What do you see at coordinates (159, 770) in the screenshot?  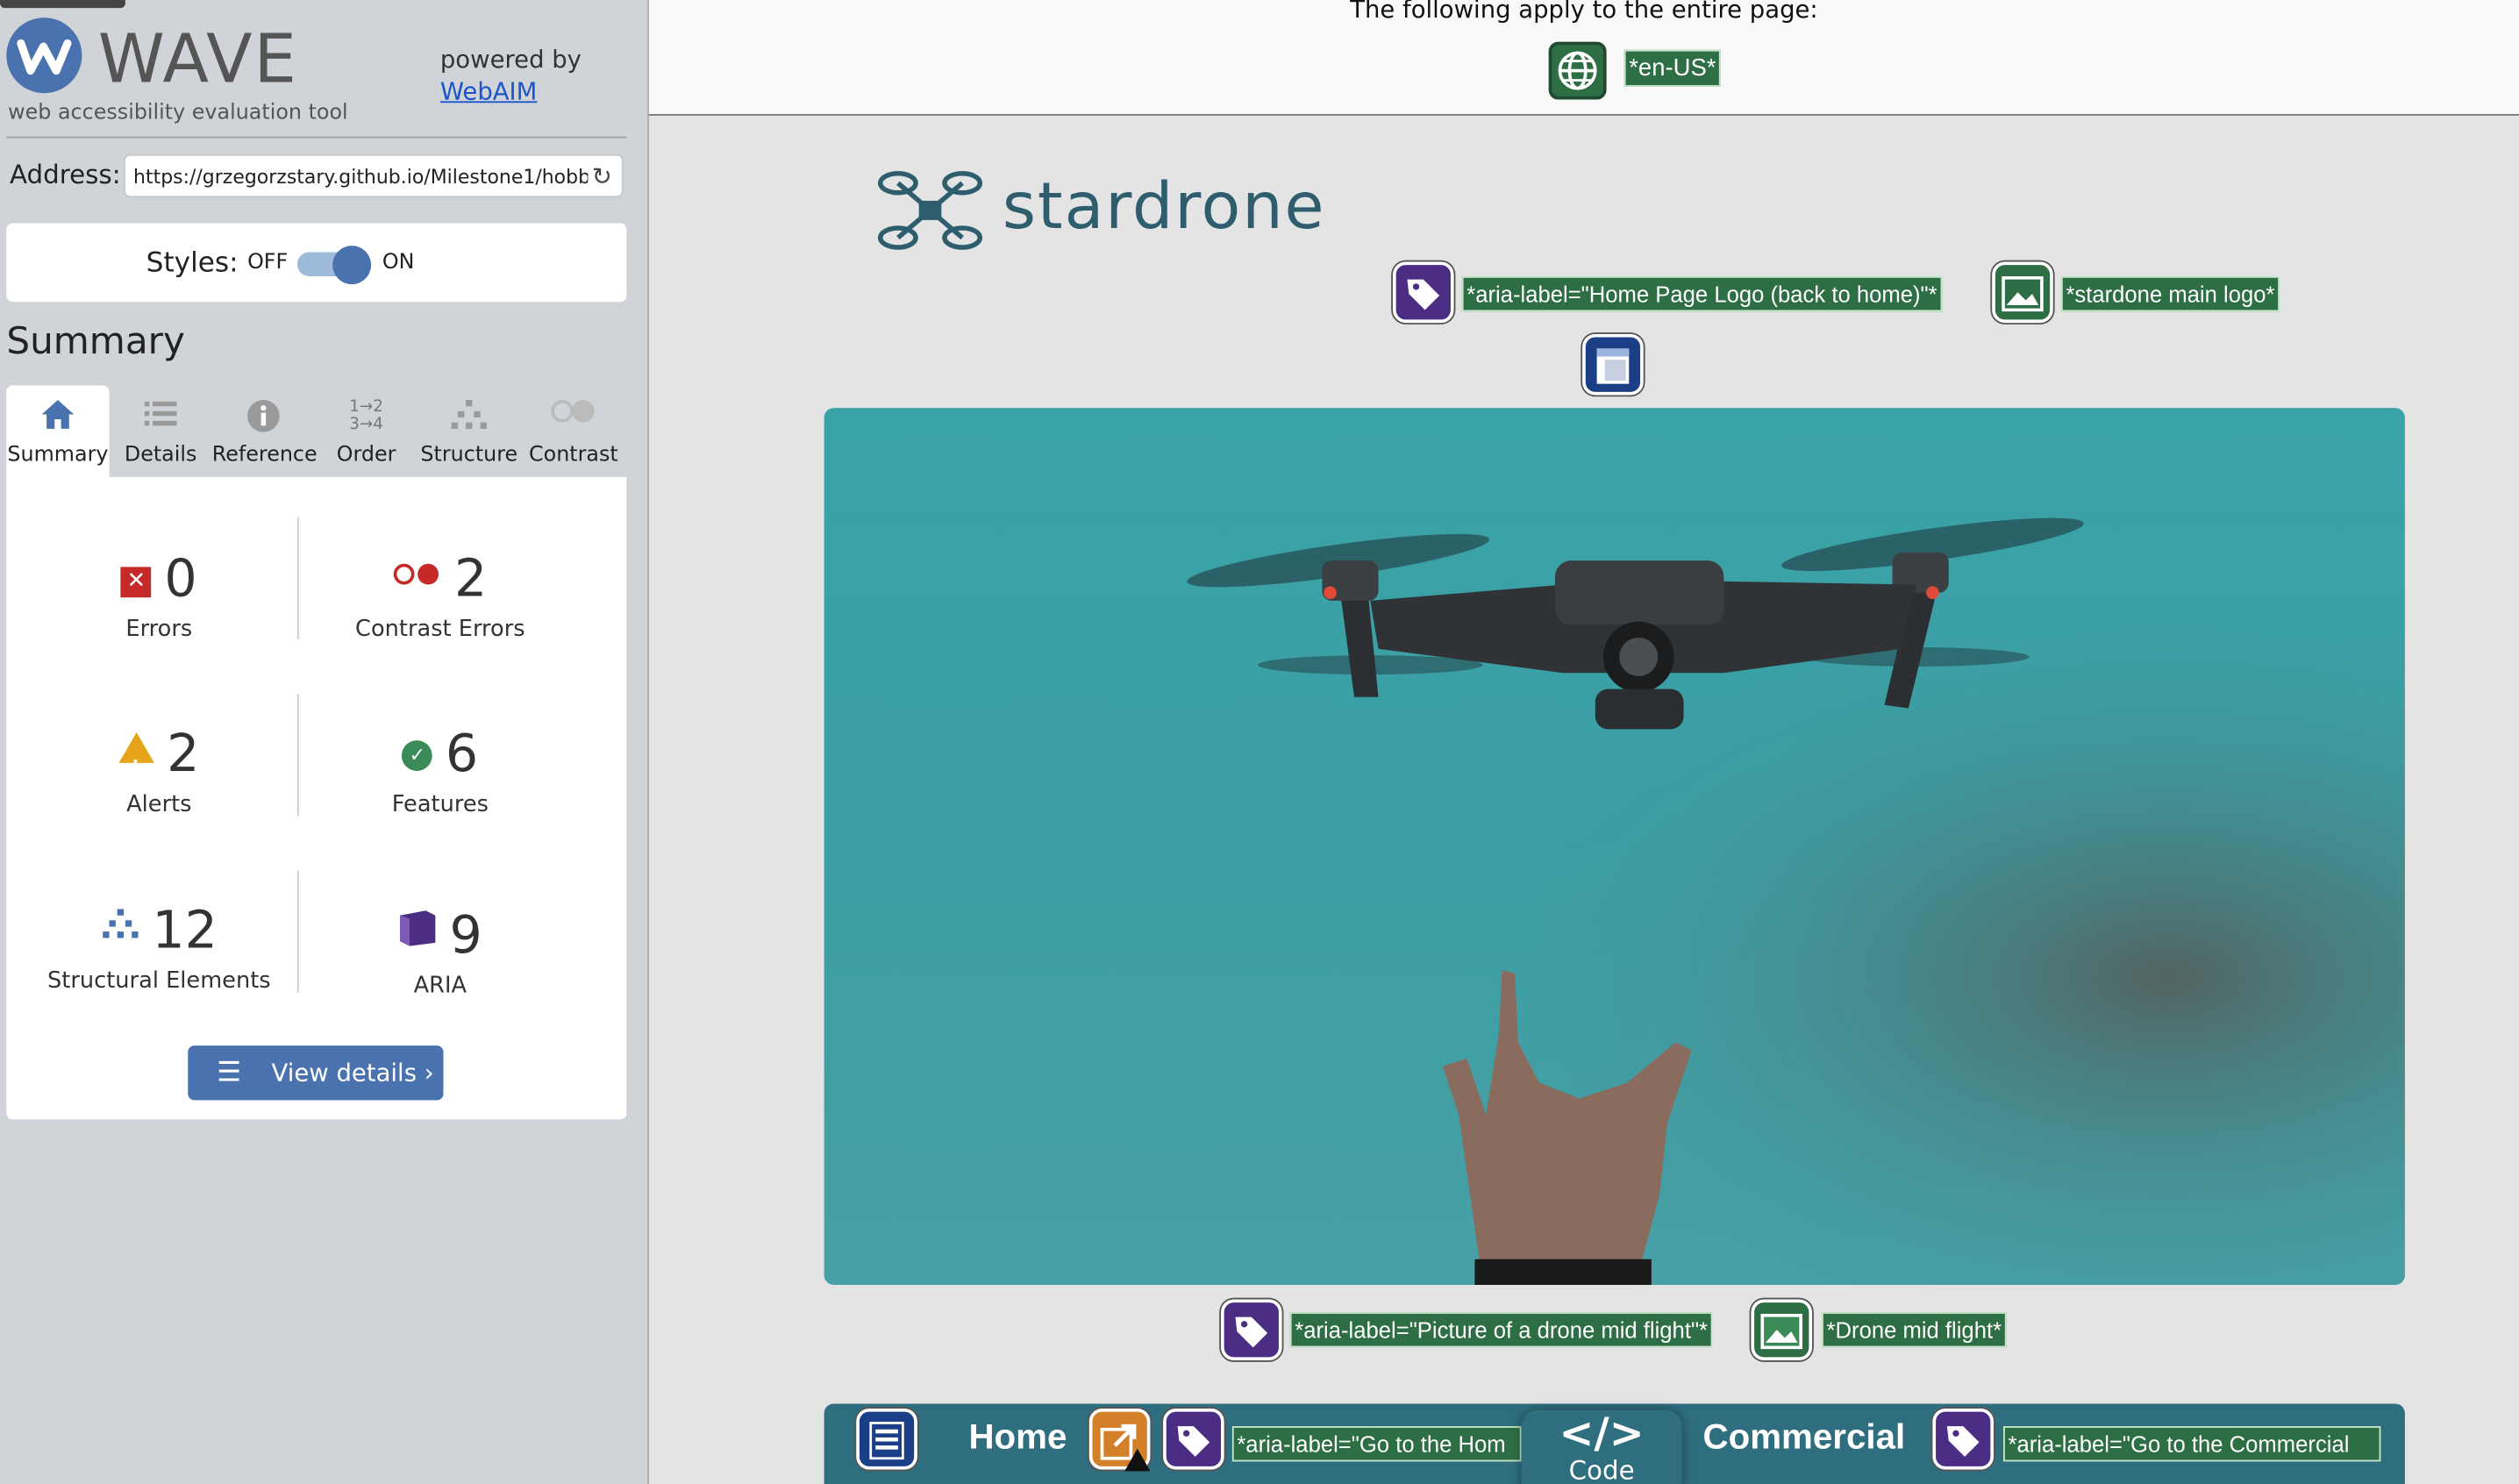 I see `stat-alerts: ! 2 Alerts` at bounding box center [159, 770].